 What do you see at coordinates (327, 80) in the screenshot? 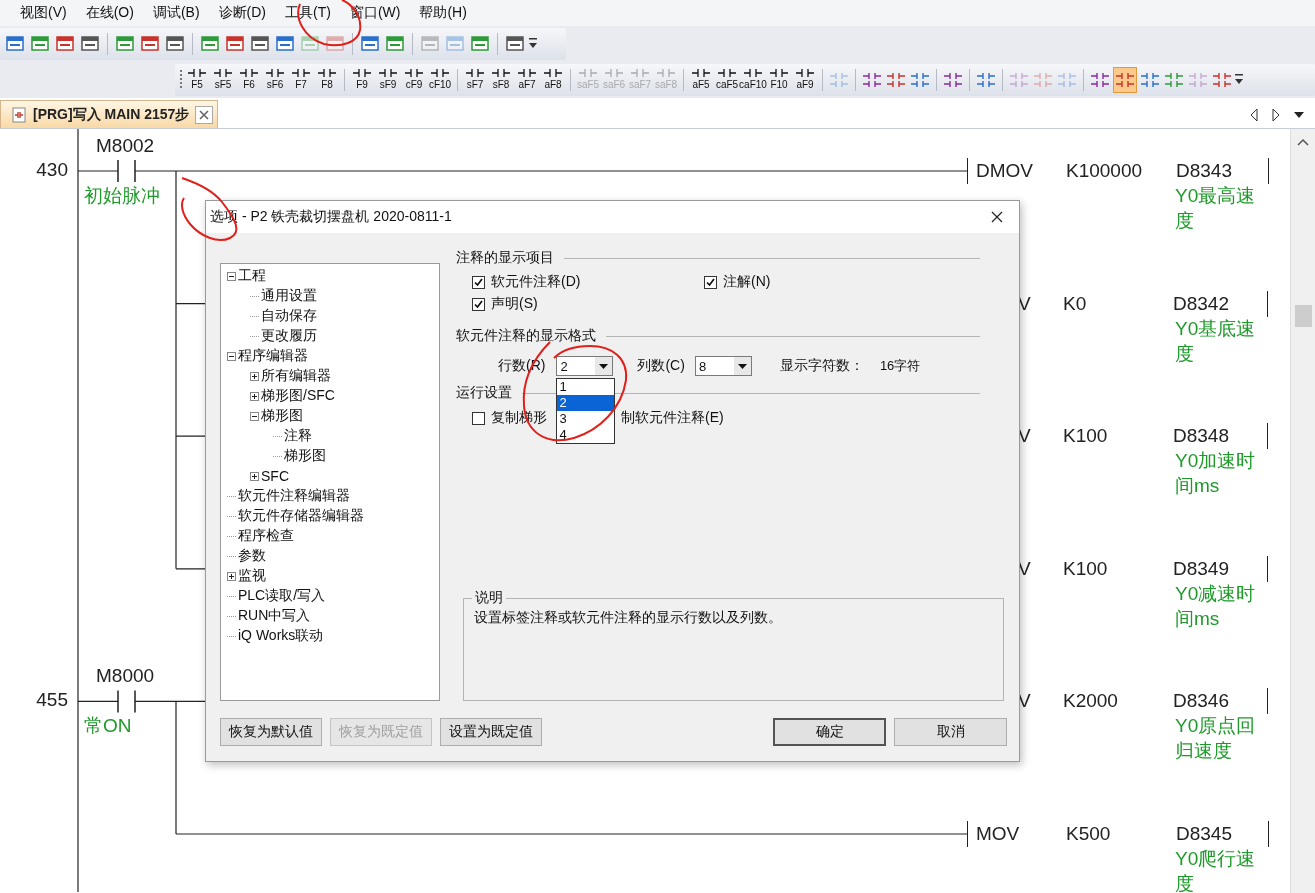
I see `ladder-key-button: F8` at bounding box center [327, 80].